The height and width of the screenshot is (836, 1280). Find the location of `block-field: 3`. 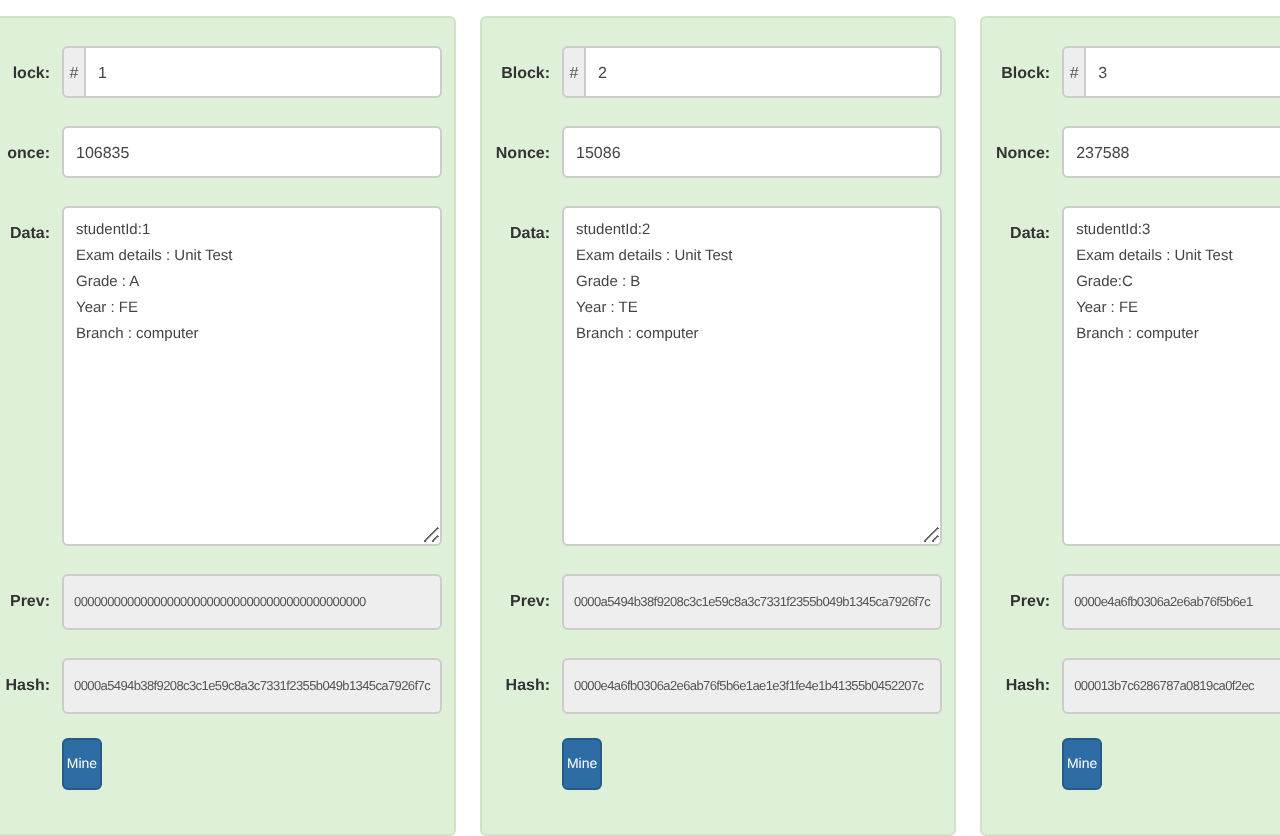

block-field: 3 is located at coordinates (1183, 72).